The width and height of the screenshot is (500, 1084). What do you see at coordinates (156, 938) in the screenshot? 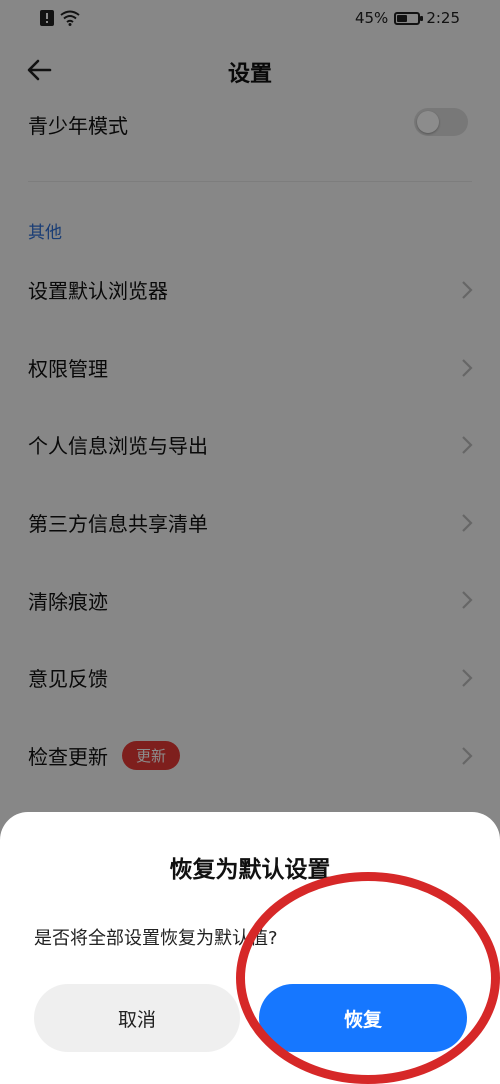
I see `dialog-message: 是否将全部设置恢复为默认值?` at bounding box center [156, 938].